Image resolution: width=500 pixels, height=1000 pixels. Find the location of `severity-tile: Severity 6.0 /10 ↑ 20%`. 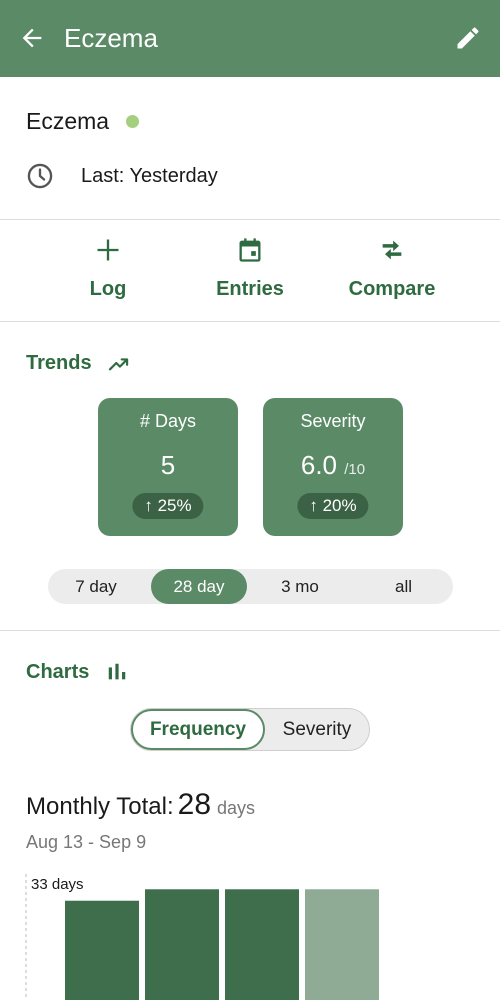

severity-tile: Severity 6.0 /10 ↑ 20% is located at coordinates (333, 467).